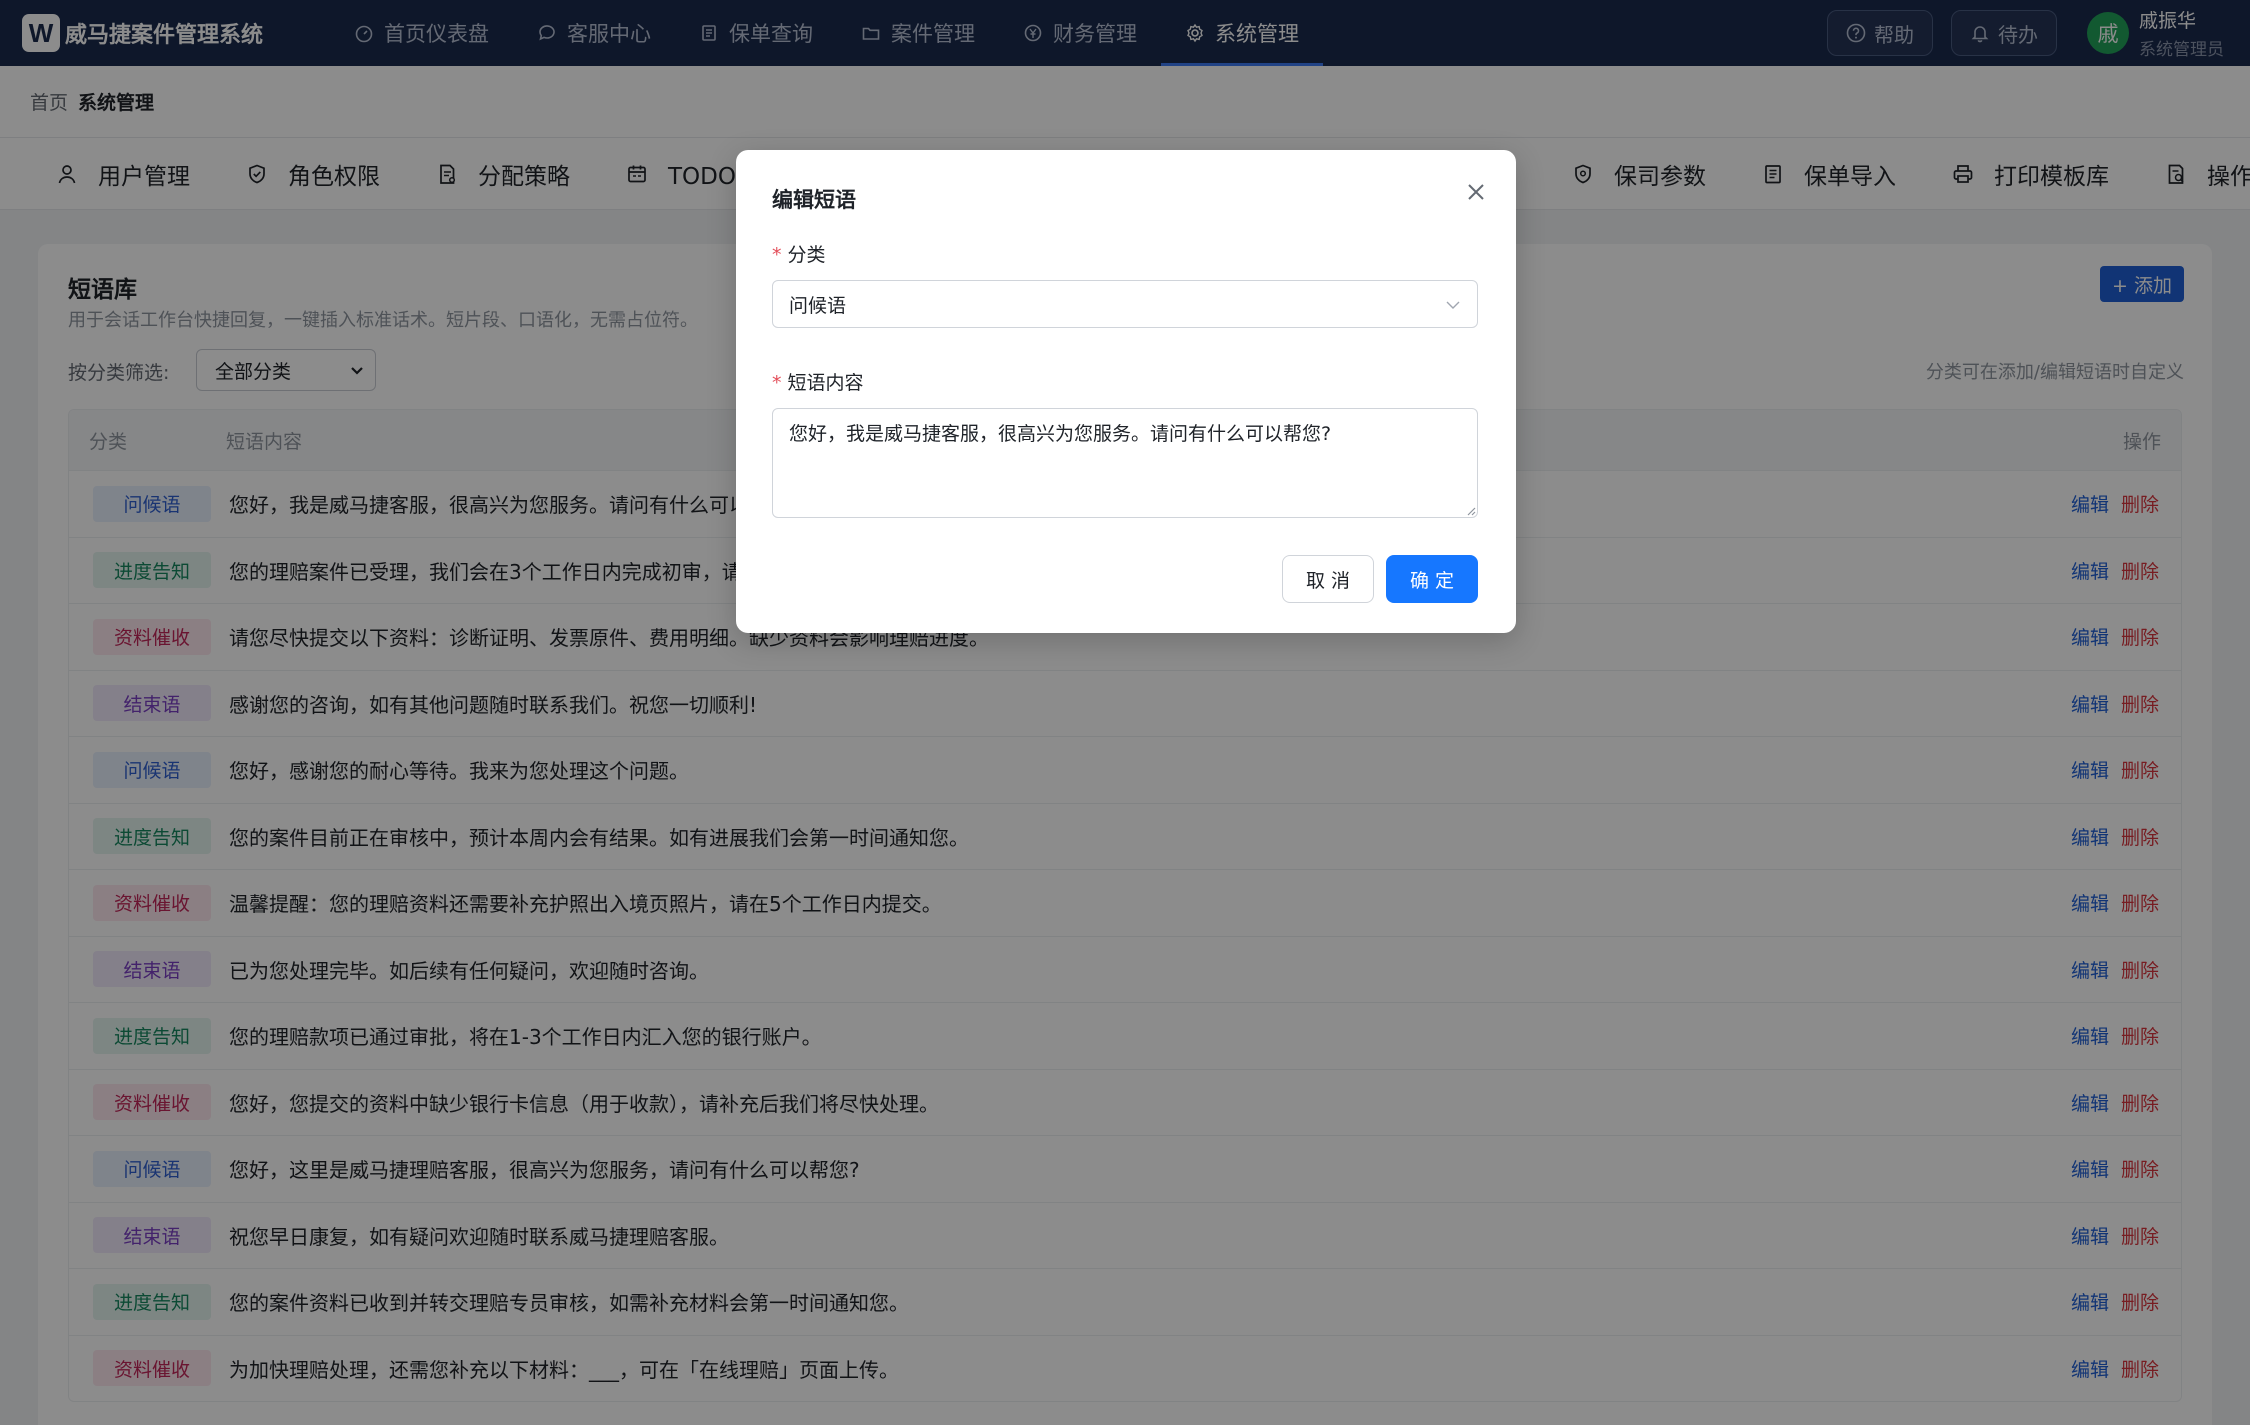 This screenshot has width=2250, height=1425. I want to click on category-field-label: * 分类, so click(799, 253).